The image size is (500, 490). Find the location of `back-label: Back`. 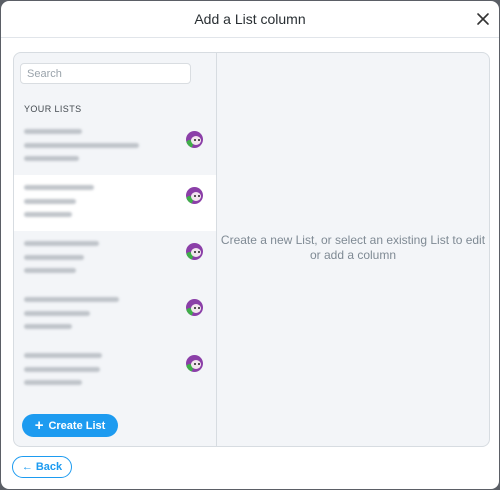

back-label: Back is located at coordinates (49, 467).